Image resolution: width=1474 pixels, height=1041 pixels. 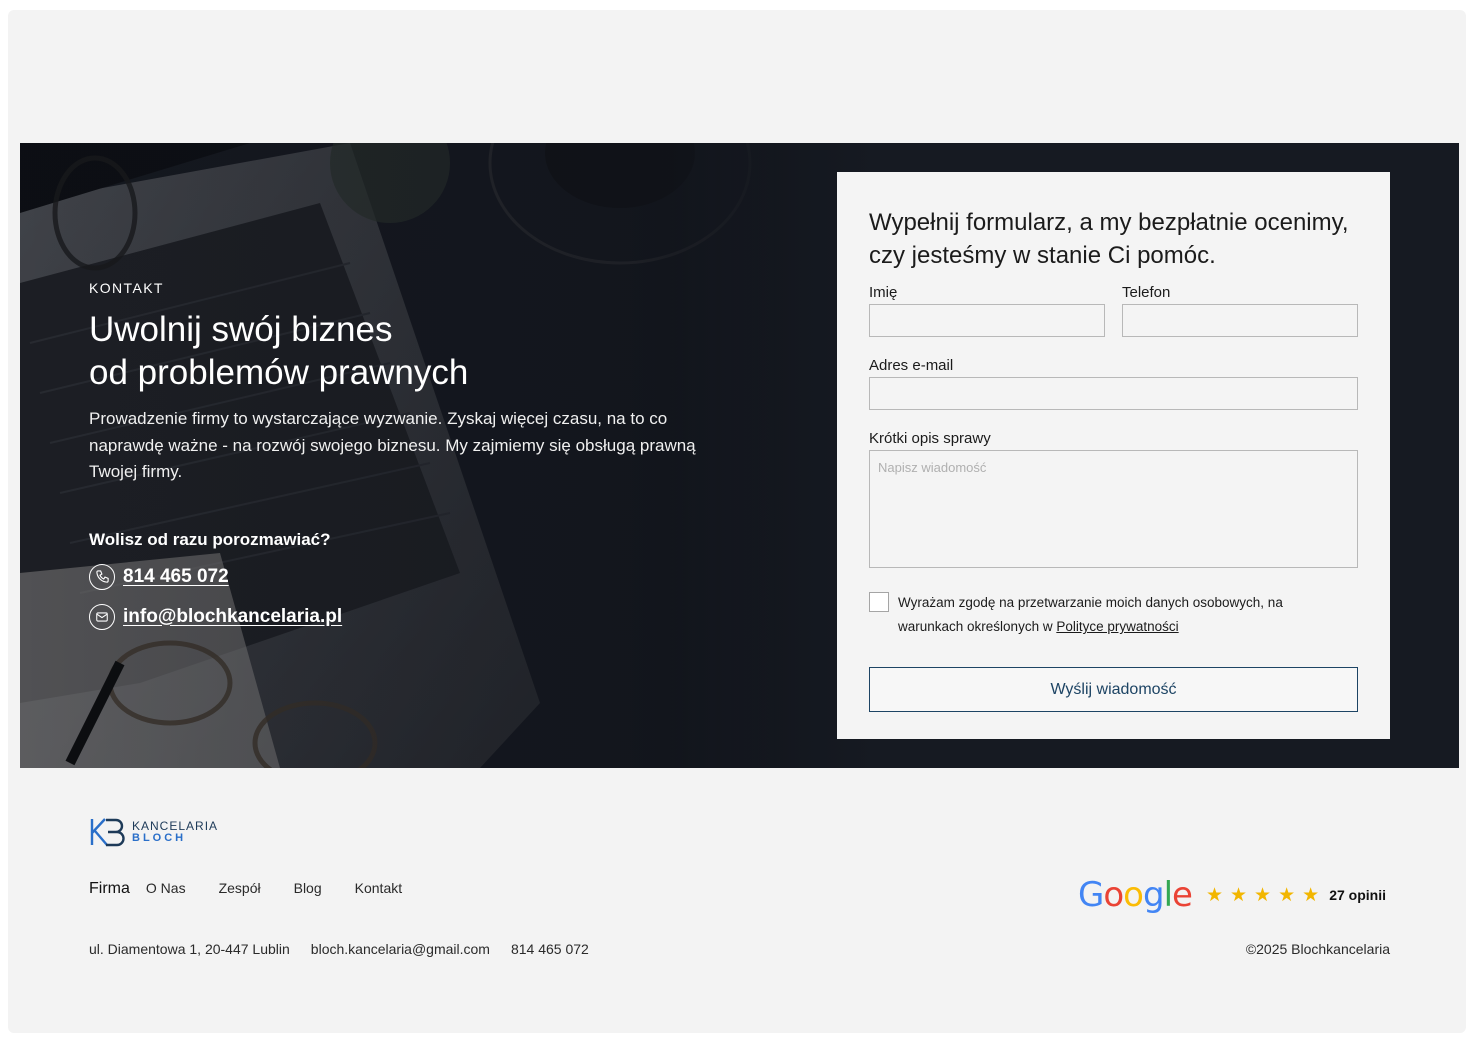 I want to click on google-reviews: Google ★ ★ ★ ★ ★ 27 opinii, so click(x=1232, y=895).